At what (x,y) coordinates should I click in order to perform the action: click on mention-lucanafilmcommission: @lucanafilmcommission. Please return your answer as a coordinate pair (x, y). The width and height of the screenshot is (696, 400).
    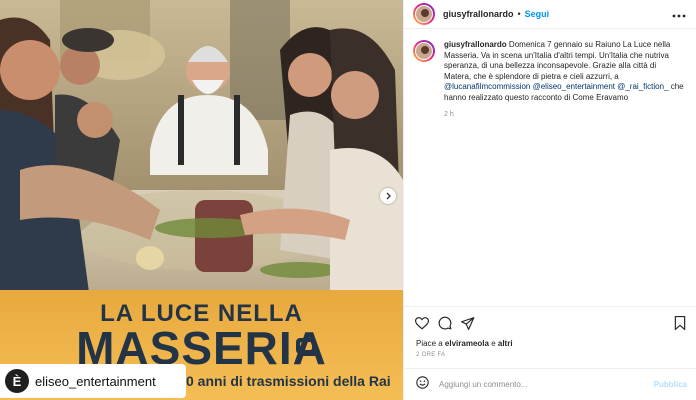
    Looking at the image, I should click on (487, 86).